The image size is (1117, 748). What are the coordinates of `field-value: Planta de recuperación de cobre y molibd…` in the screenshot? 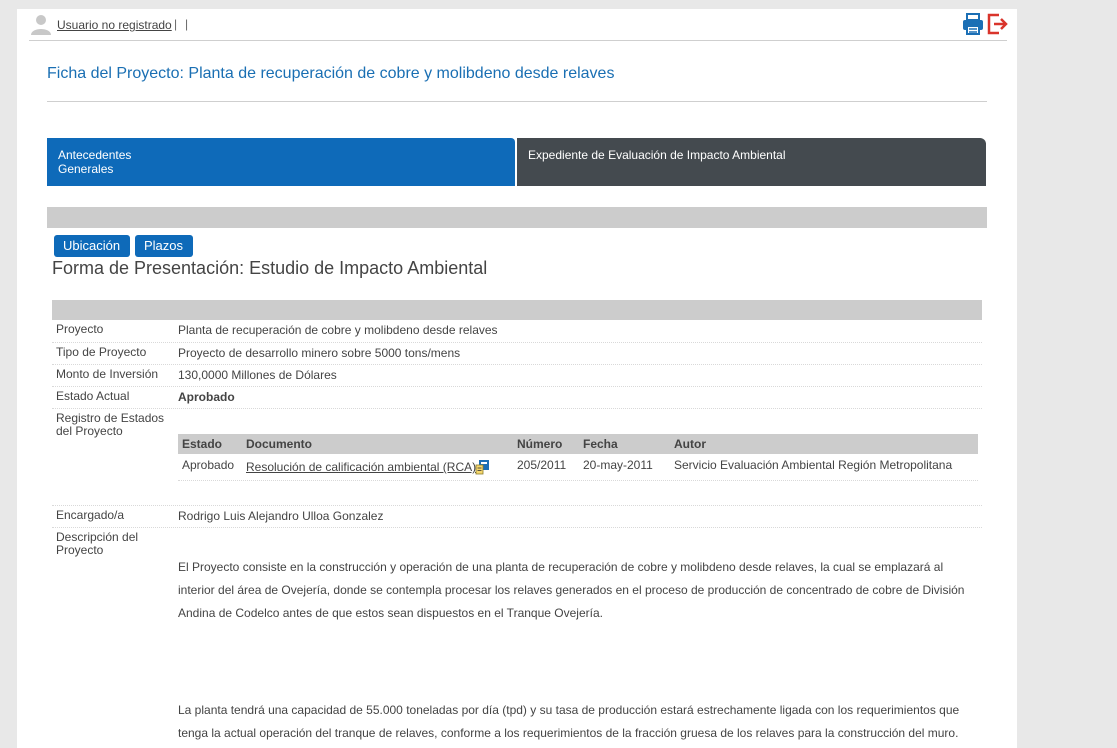 It's located at (338, 330).